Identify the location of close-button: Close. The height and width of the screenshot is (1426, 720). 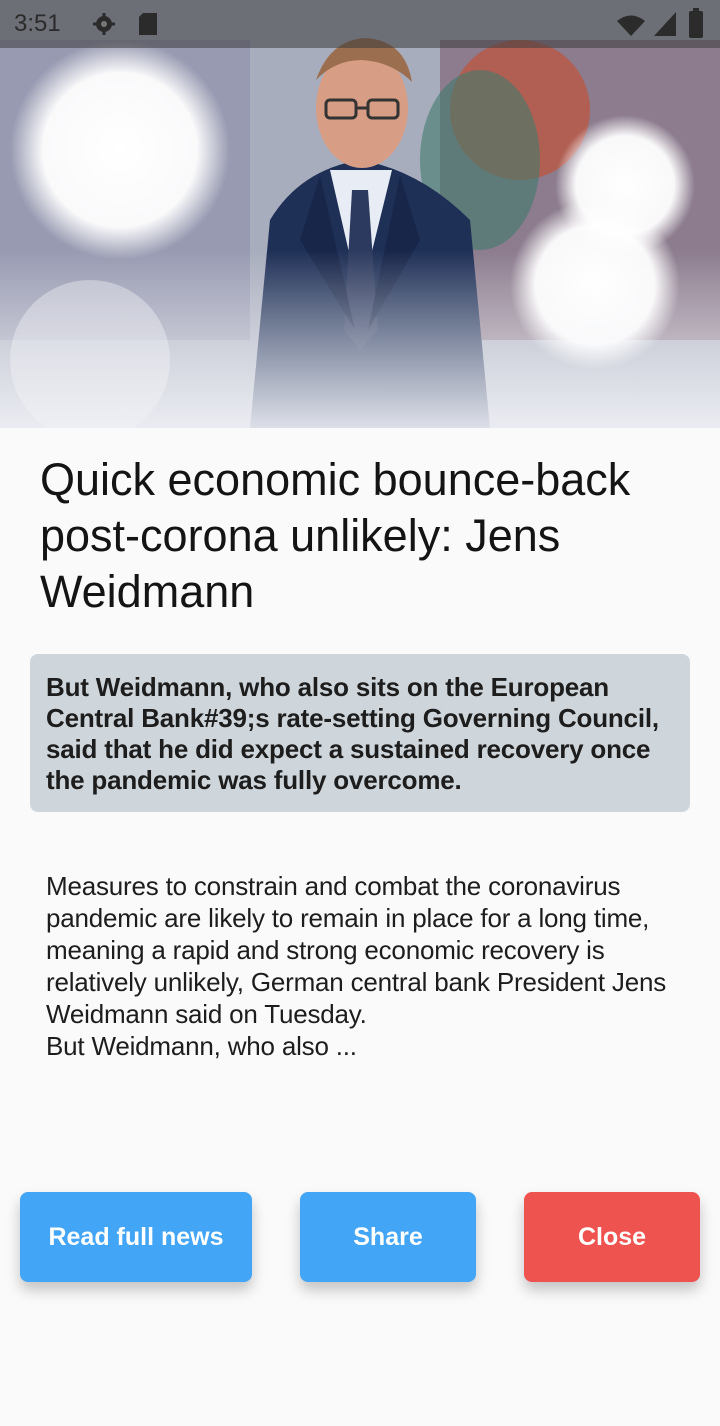
(612, 1237).